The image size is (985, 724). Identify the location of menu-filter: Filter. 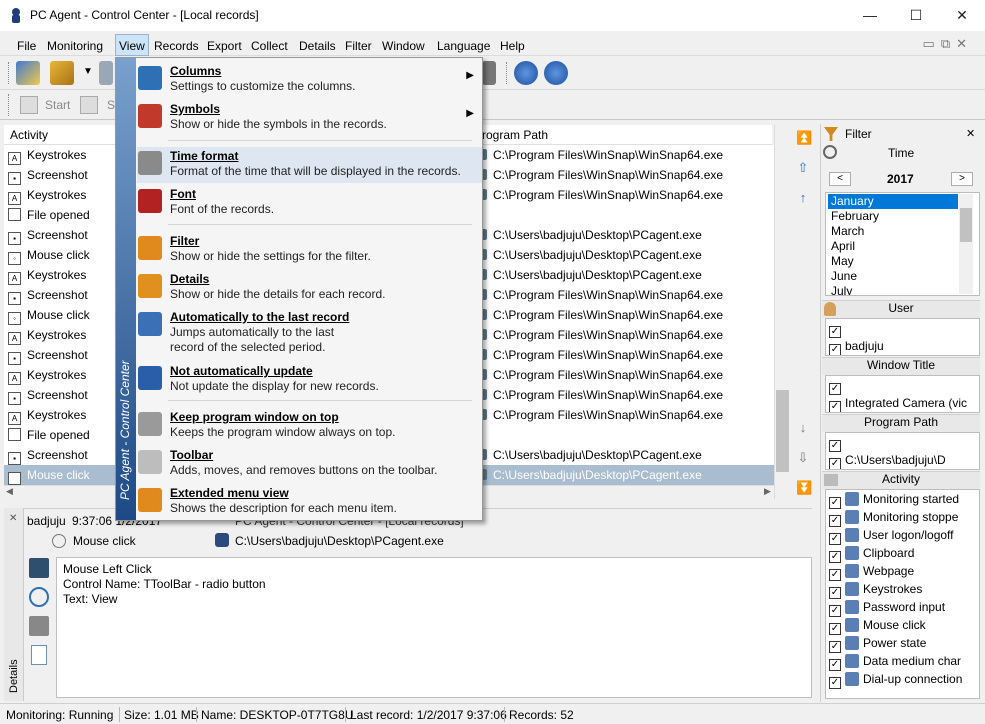
(358, 46).